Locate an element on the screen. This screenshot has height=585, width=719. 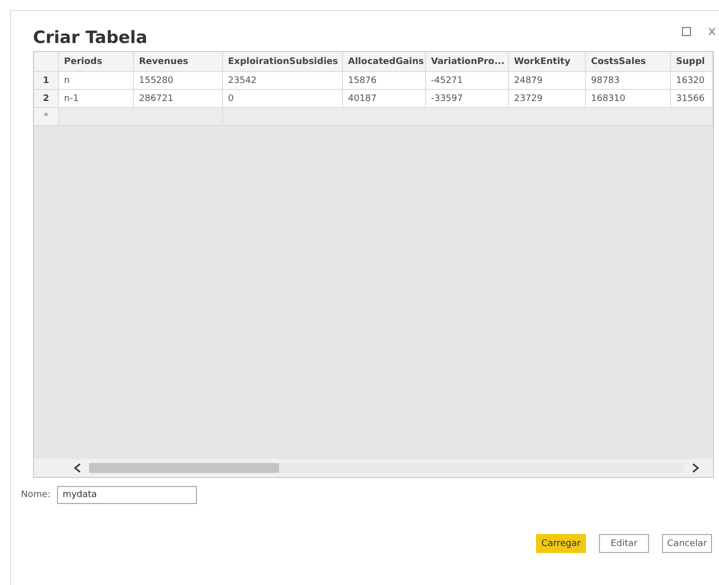
row-number: 2 is located at coordinates (46, 99).